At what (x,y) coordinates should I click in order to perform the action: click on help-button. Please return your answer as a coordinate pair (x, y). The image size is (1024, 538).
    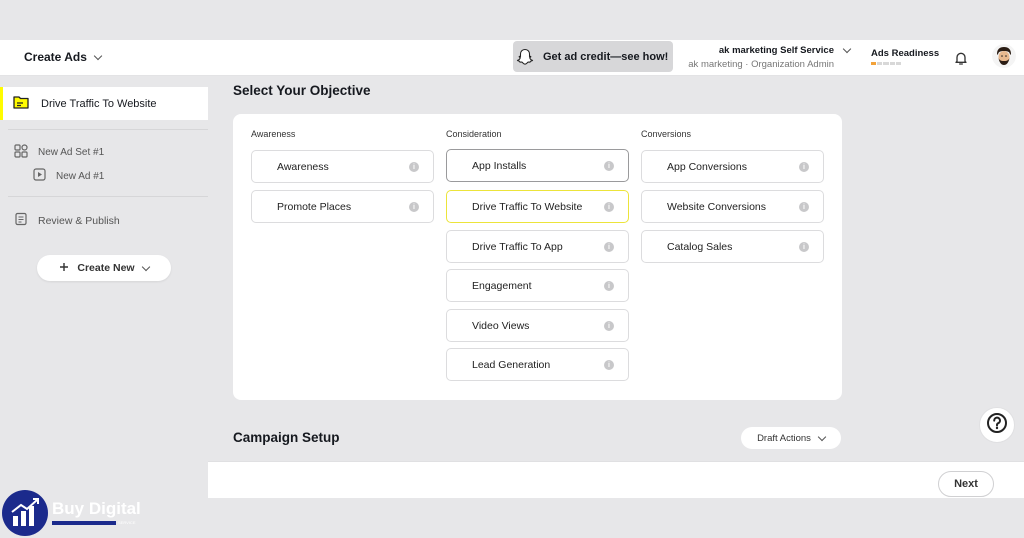
    Looking at the image, I should click on (997, 425).